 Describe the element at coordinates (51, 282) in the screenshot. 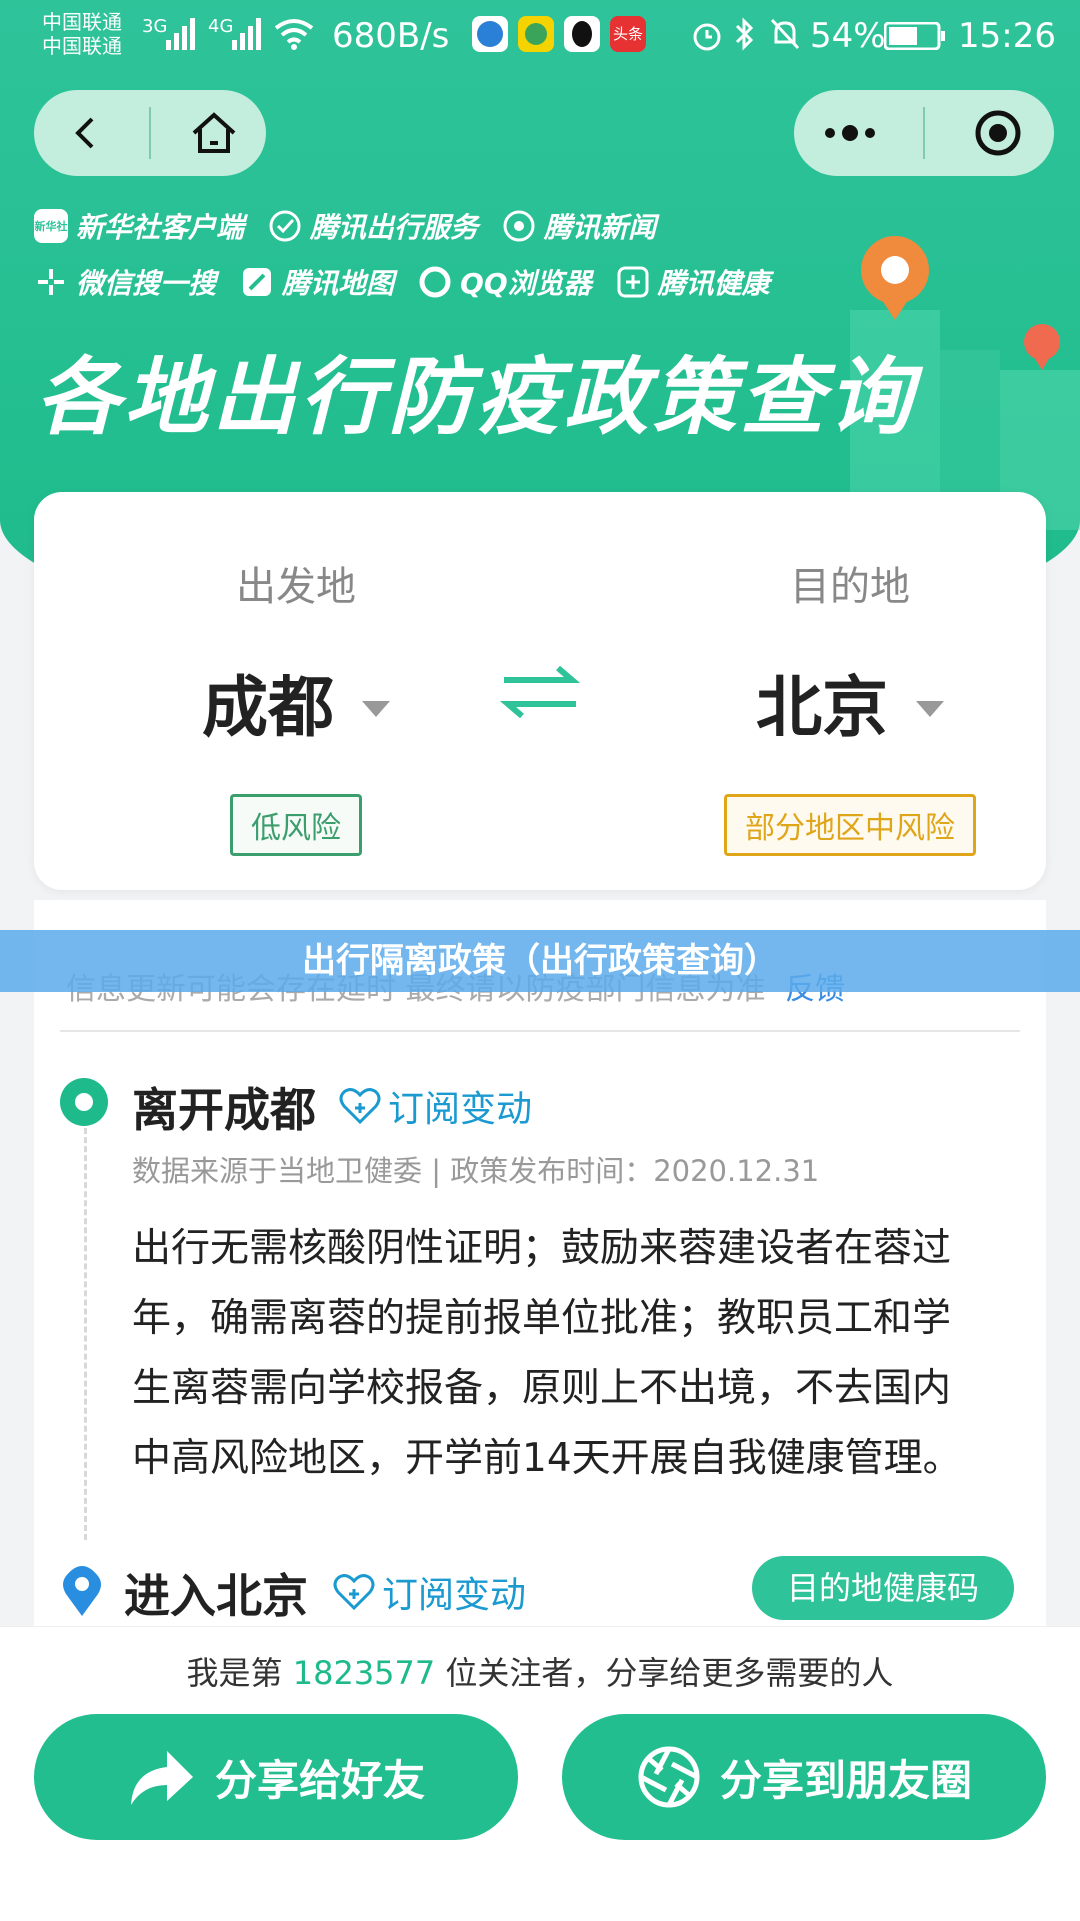

I see `wechat-search-icon` at that location.